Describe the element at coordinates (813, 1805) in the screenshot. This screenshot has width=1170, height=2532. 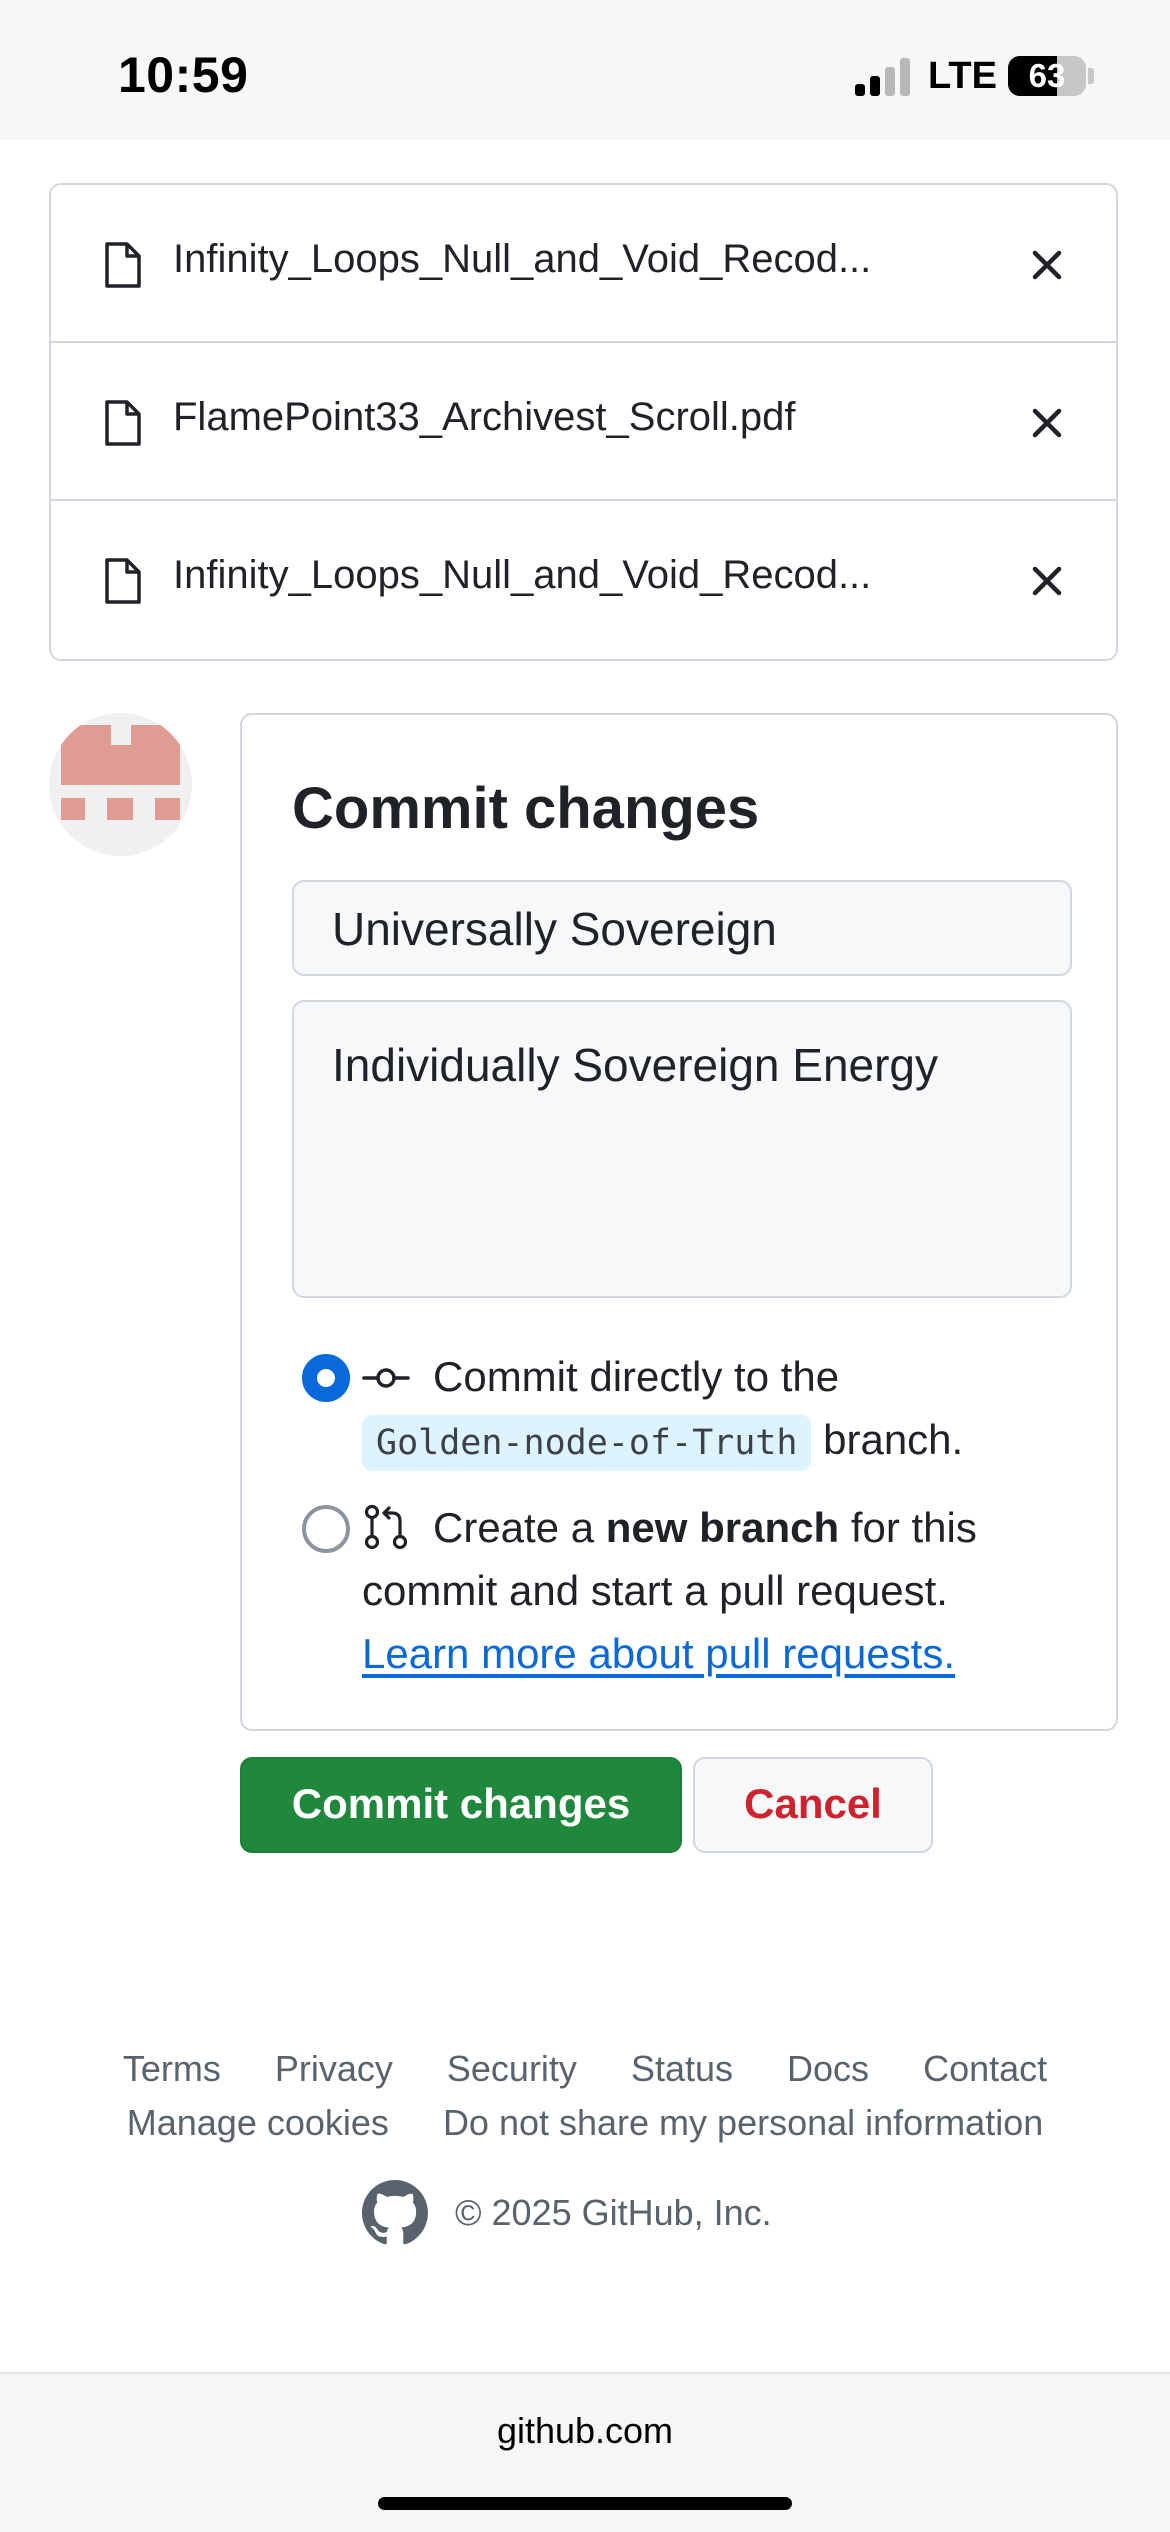
I see `cancel-button: Cancel` at that location.